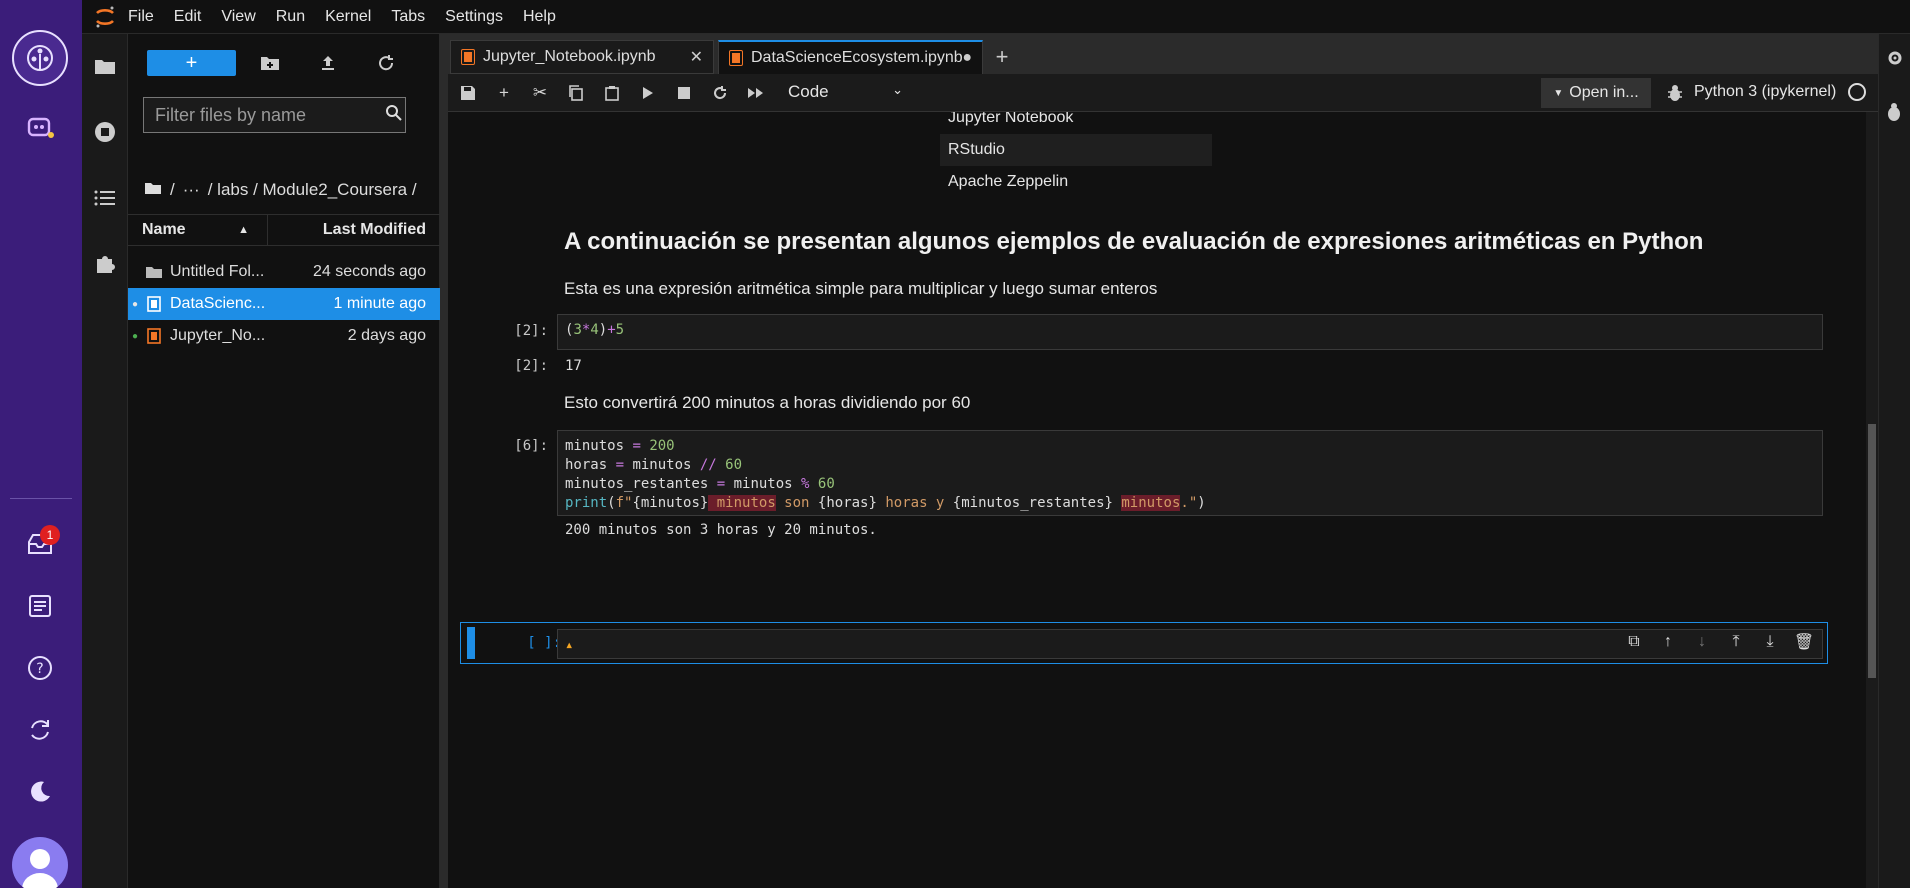  What do you see at coordinates (721, 530) in the screenshot?
I see `cell-output: 200 minutos son 3 horas y 20 minutos.` at bounding box center [721, 530].